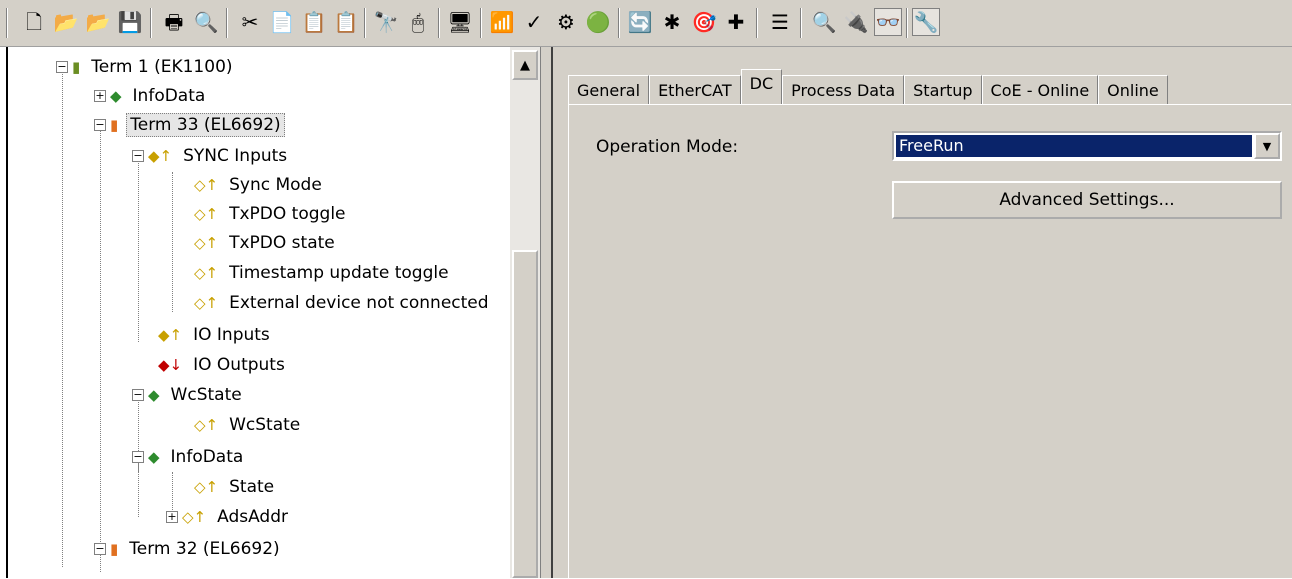  What do you see at coordinates (418, 22) in the screenshot?
I see `mouse-icon: 🖱` at bounding box center [418, 22].